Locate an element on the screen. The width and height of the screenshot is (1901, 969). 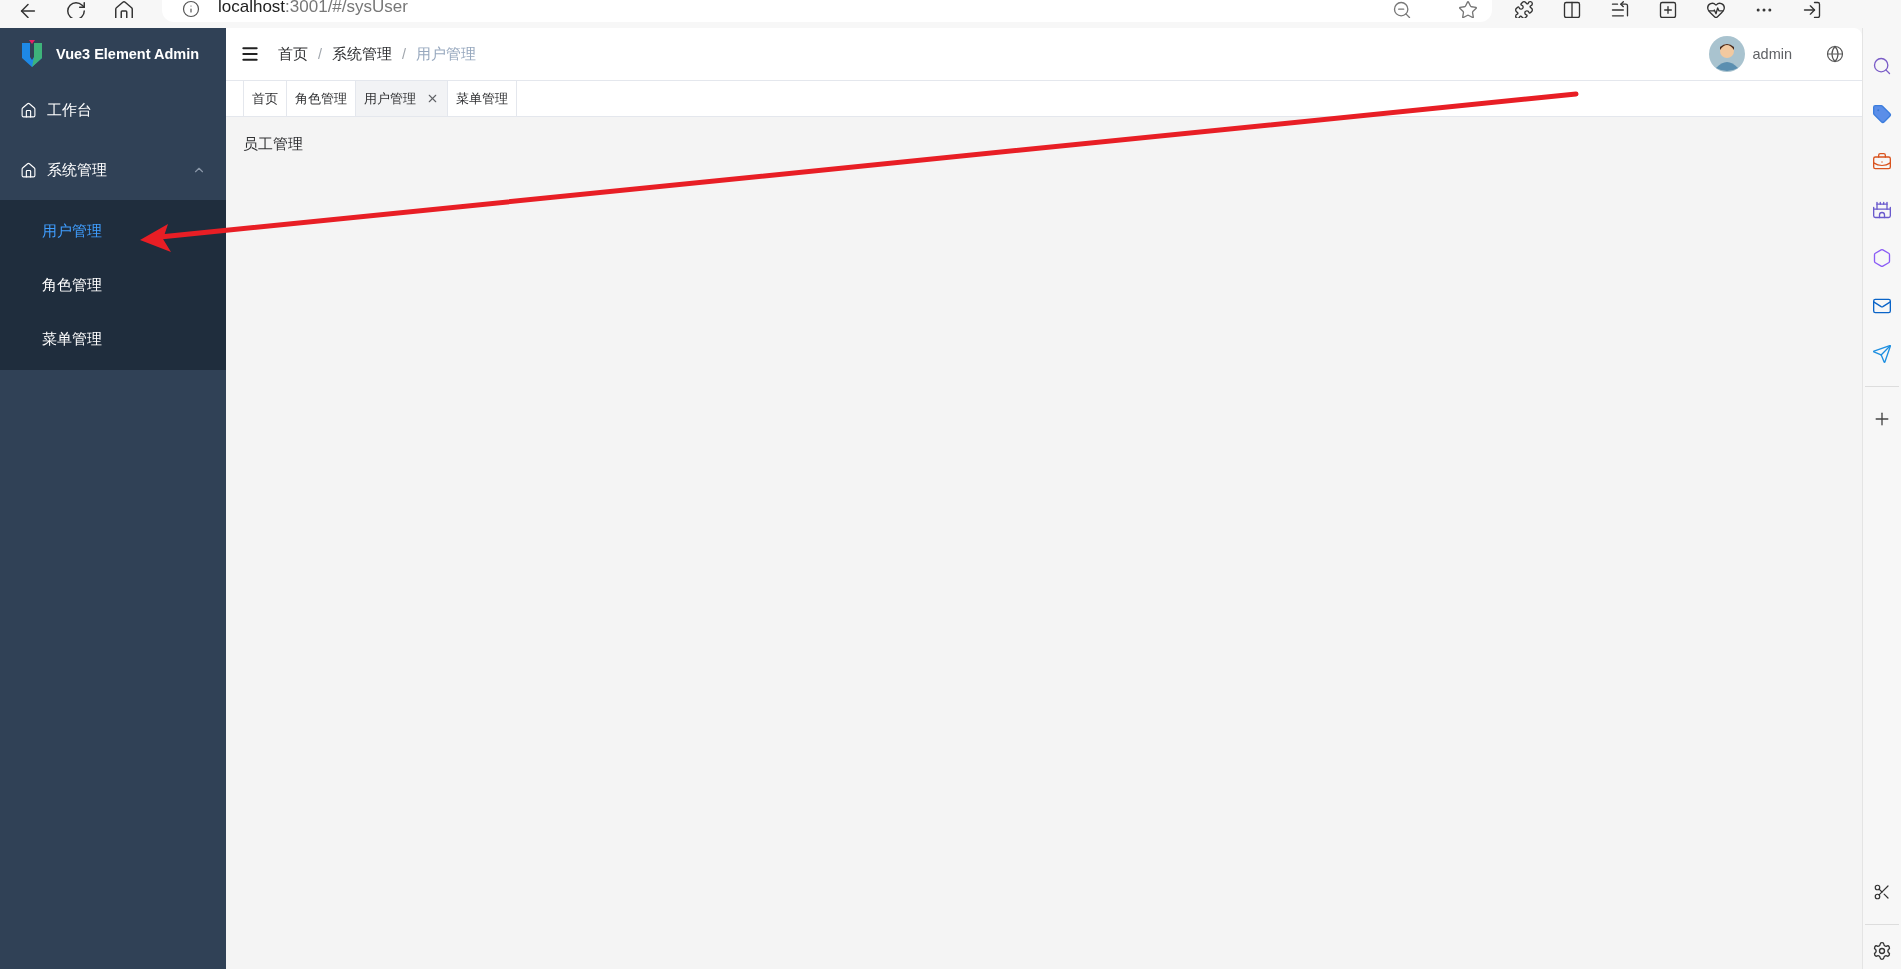
split-screen-icon is located at coordinates (1572, 9).